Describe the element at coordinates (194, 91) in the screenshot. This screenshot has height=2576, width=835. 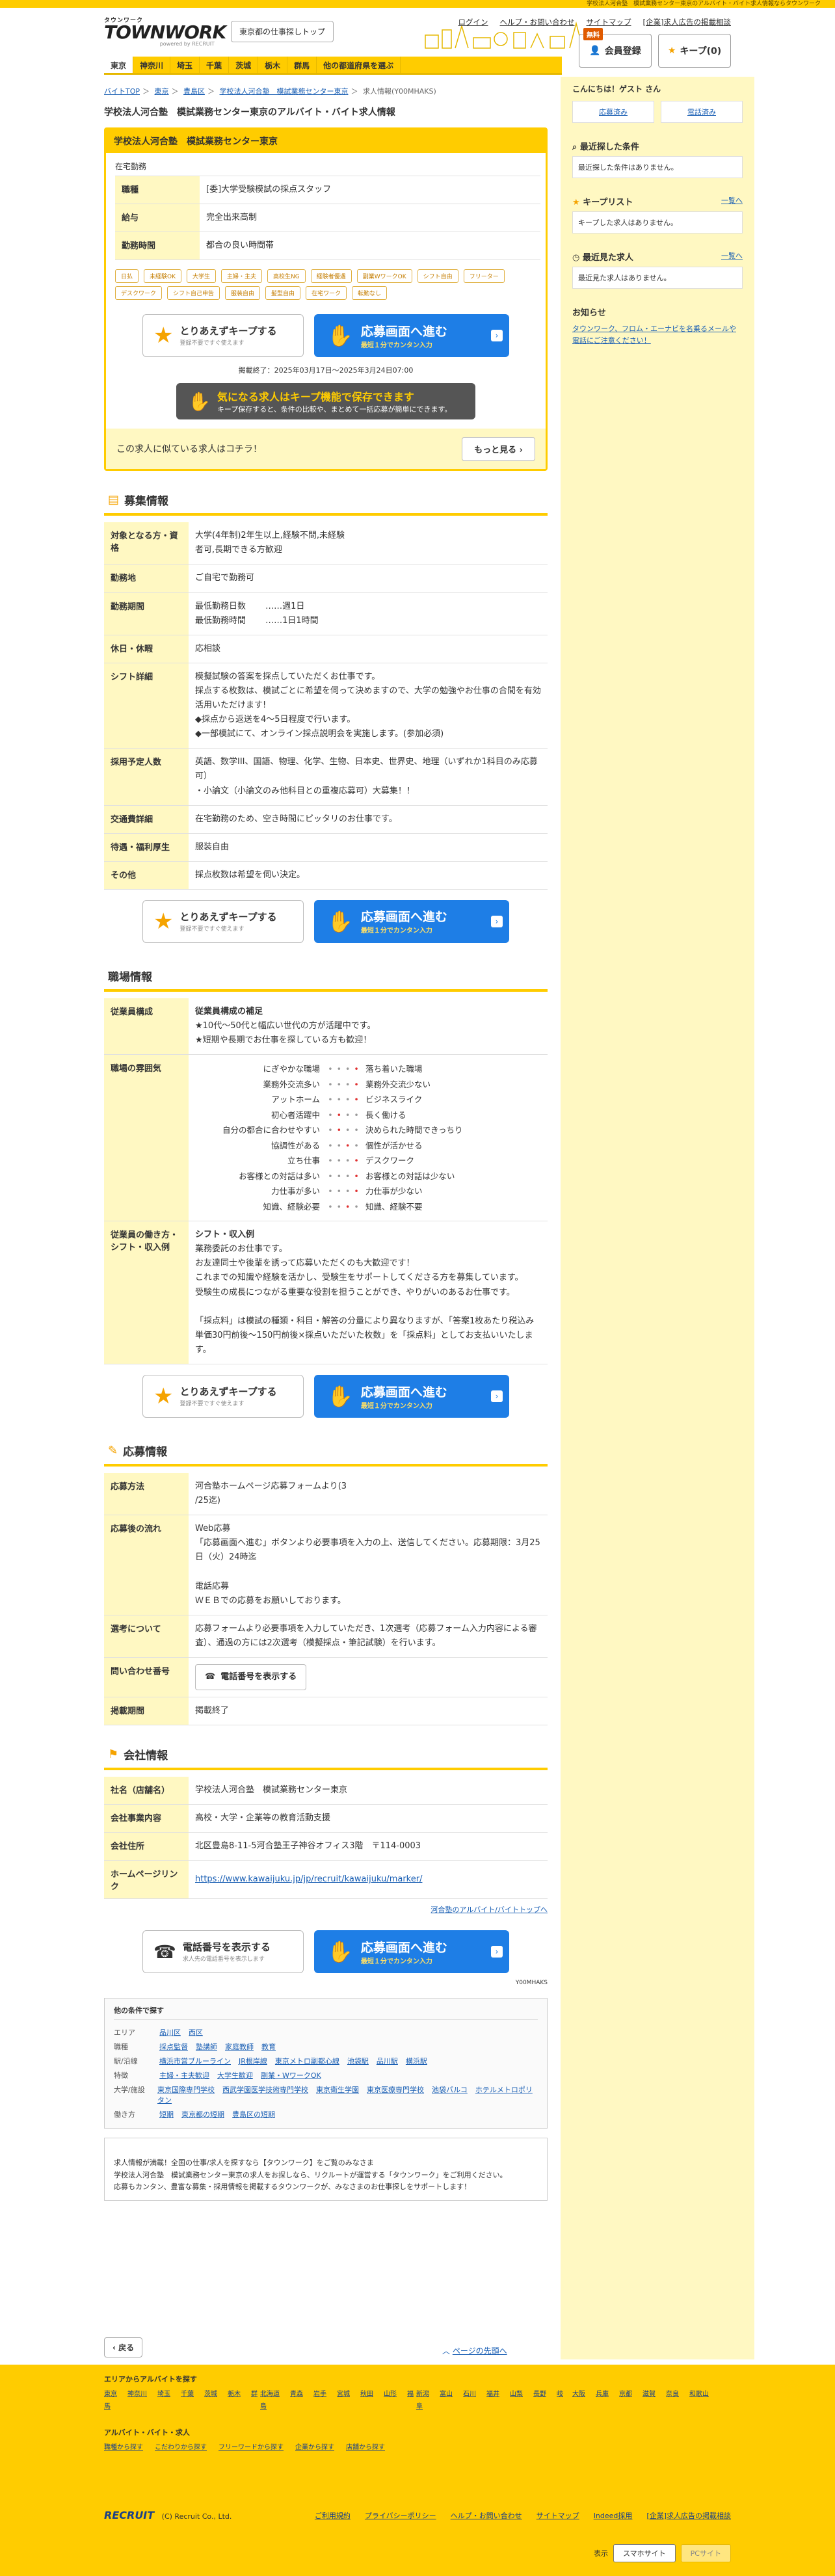
I see `breadcrumb-item: 豊島区` at that location.